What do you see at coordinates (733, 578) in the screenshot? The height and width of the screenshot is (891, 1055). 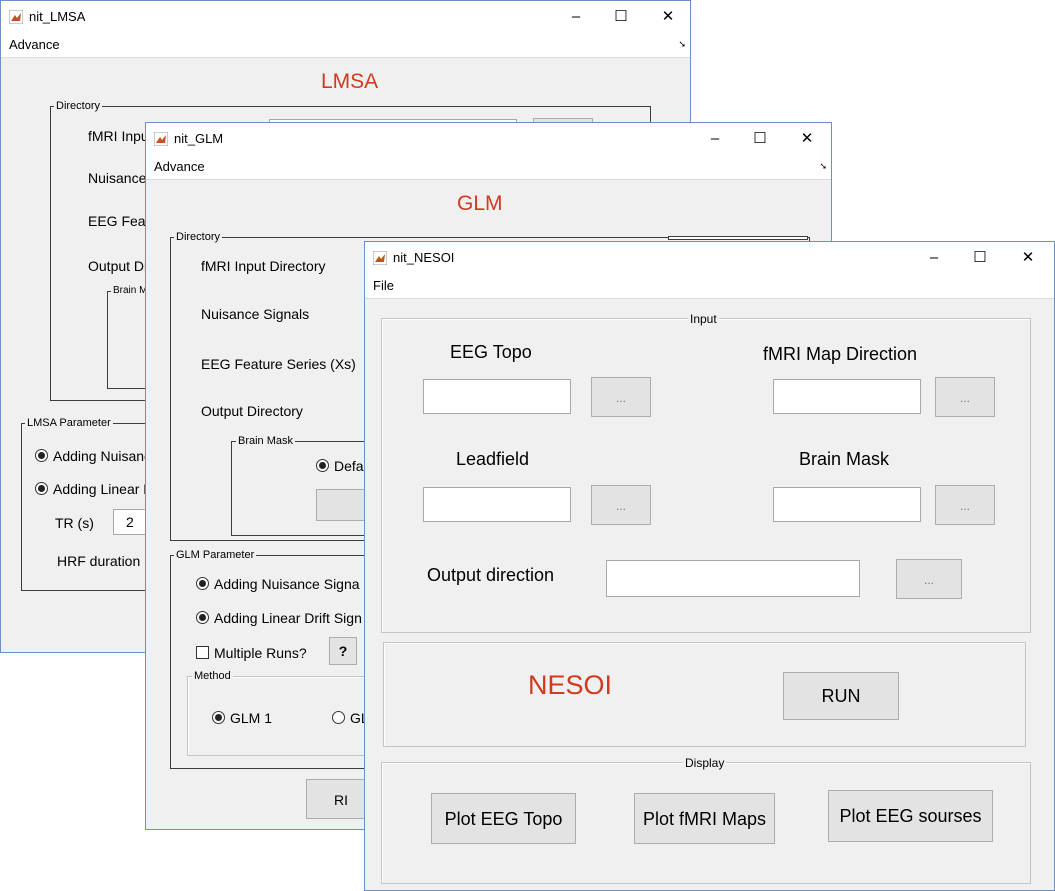 I see `nesoi-output-input` at bounding box center [733, 578].